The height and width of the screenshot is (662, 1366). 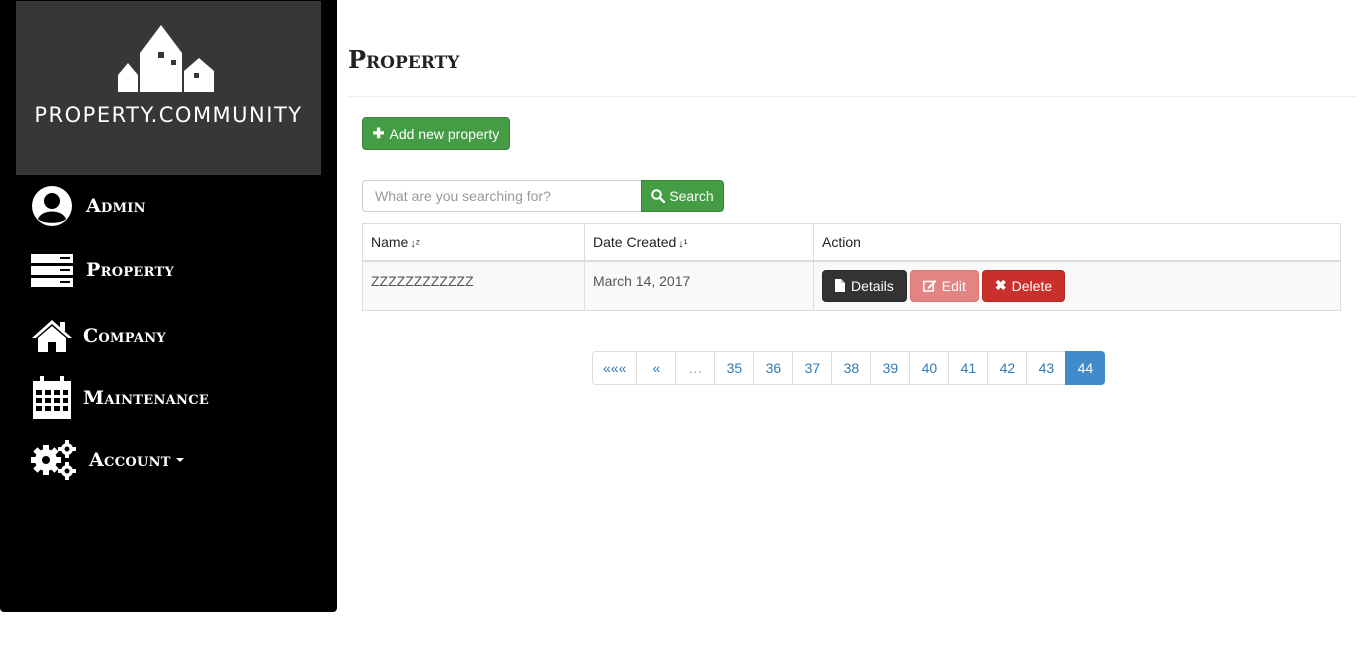 I want to click on cell-actions: Details Edit ✖ Delete, so click(x=1077, y=285).